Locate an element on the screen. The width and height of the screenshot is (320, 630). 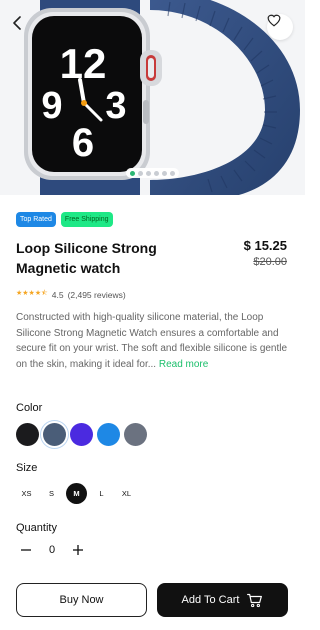
size-label: Size is located at coordinates (27, 468).